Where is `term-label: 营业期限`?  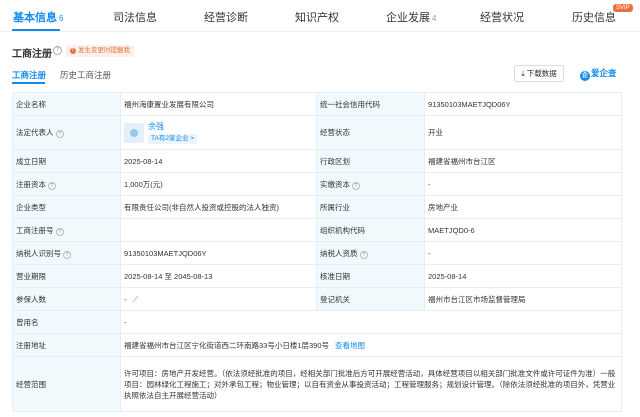
term-label: 营业期限 is located at coordinates (66, 276).